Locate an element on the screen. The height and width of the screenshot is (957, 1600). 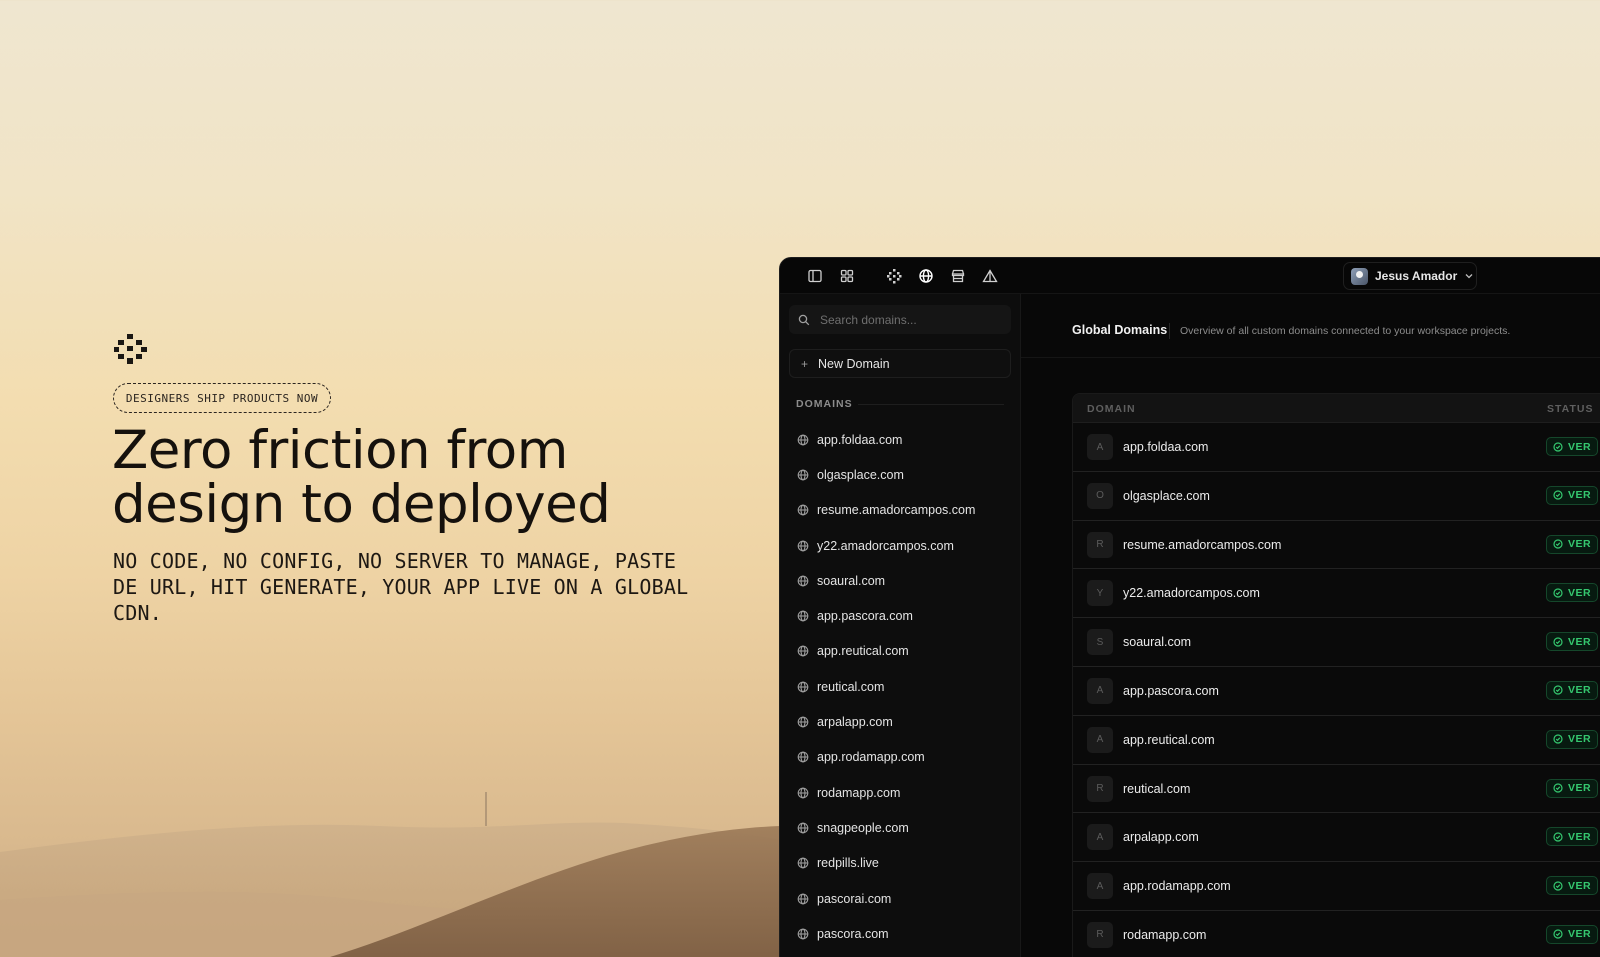
table-row: Ssoaural.com VER is located at coordinates (1336, 642).